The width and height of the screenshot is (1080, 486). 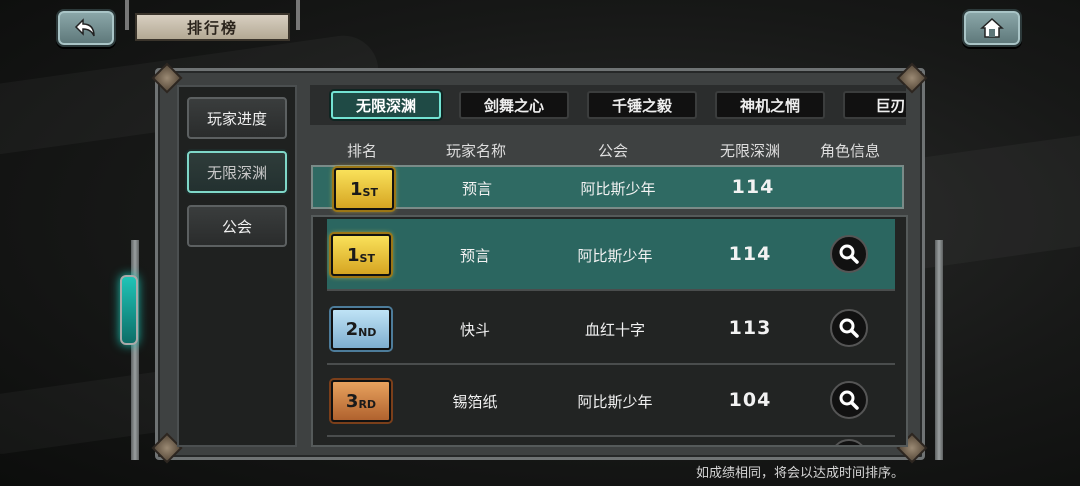 What do you see at coordinates (361, 151) in the screenshot?
I see `header-rank: 排名` at bounding box center [361, 151].